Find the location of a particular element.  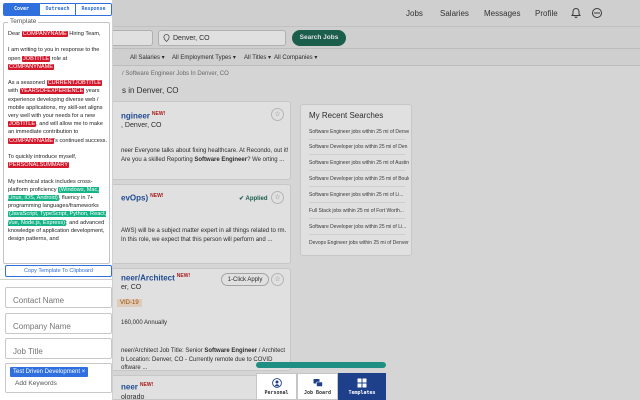

nav-personal-button: Personal is located at coordinates (276, 386).